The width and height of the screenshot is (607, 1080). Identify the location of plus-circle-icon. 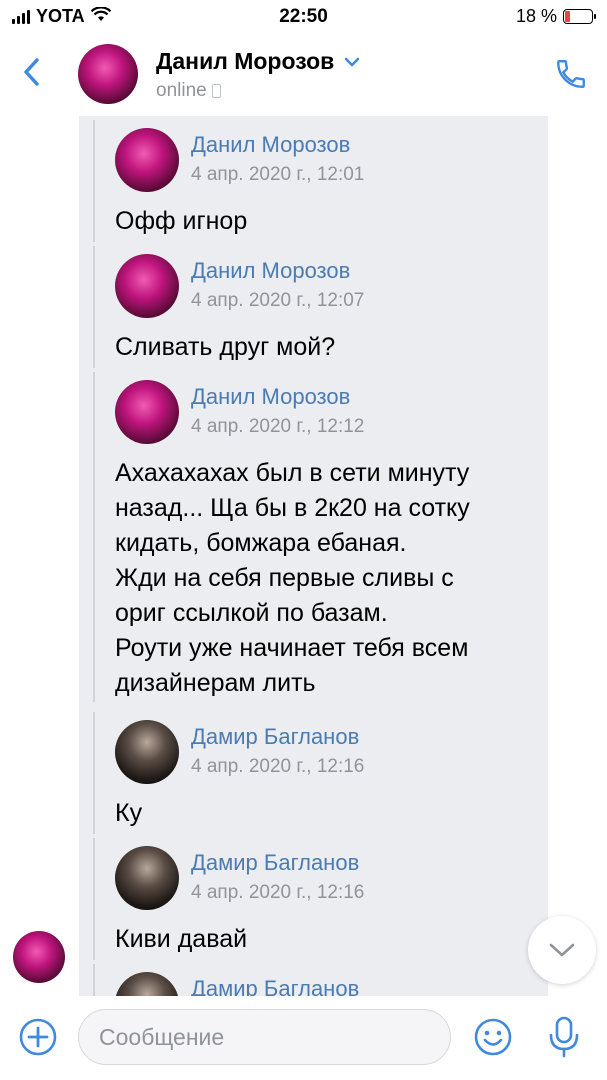
(38, 1037).